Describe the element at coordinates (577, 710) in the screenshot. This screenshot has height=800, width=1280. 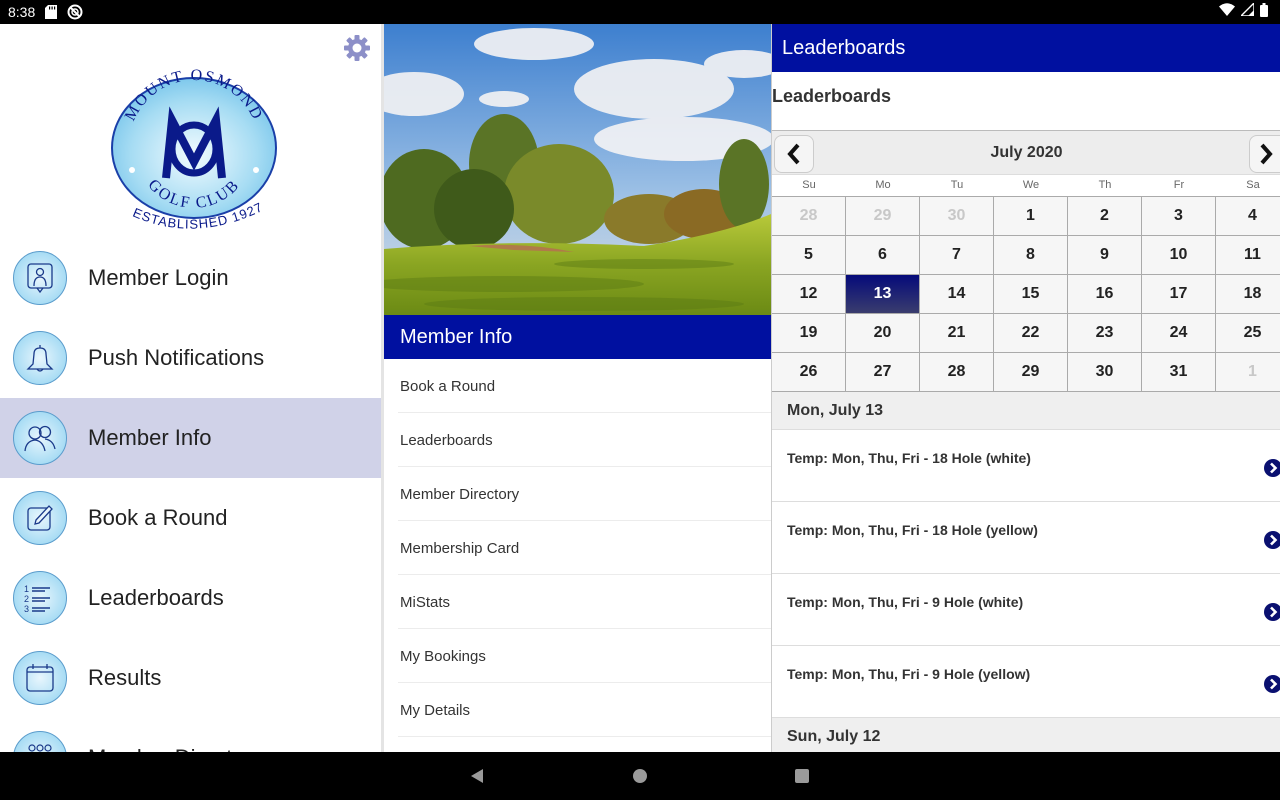
I see `list-item-my-details: My Details` at that location.